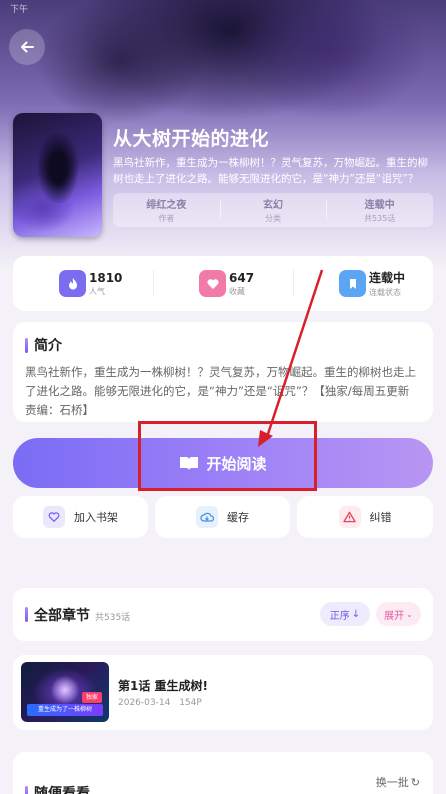 This screenshot has height=794, width=446. I want to click on meta-author-value: 绯红之夜, so click(166, 205).